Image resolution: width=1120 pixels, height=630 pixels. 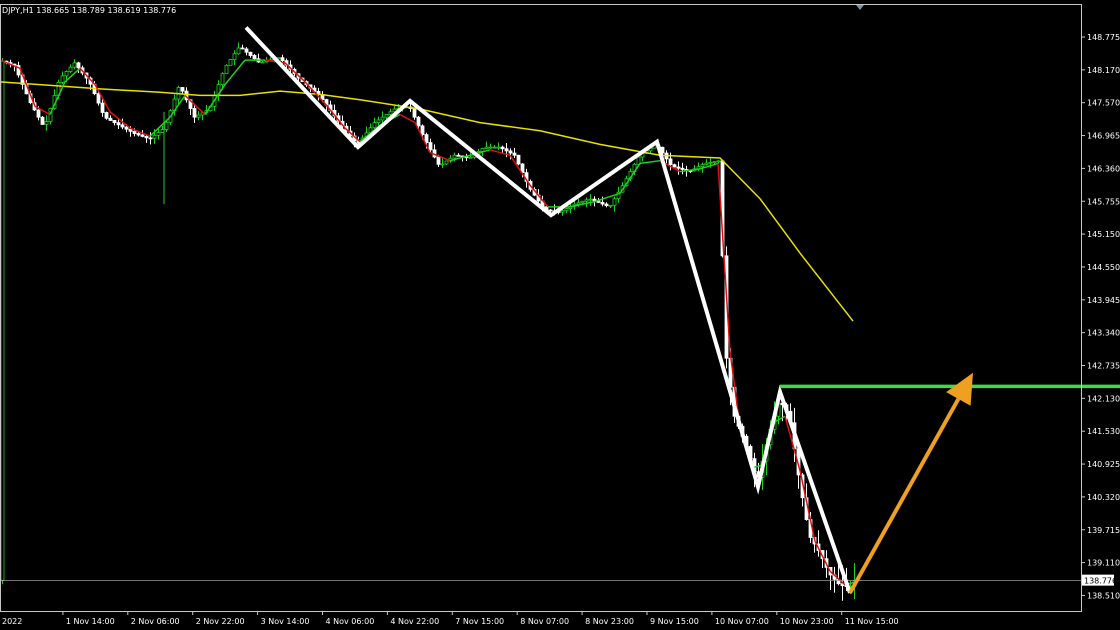 I want to click on x-tick-label: 4 Nov 22:00, so click(x=414, y=621).